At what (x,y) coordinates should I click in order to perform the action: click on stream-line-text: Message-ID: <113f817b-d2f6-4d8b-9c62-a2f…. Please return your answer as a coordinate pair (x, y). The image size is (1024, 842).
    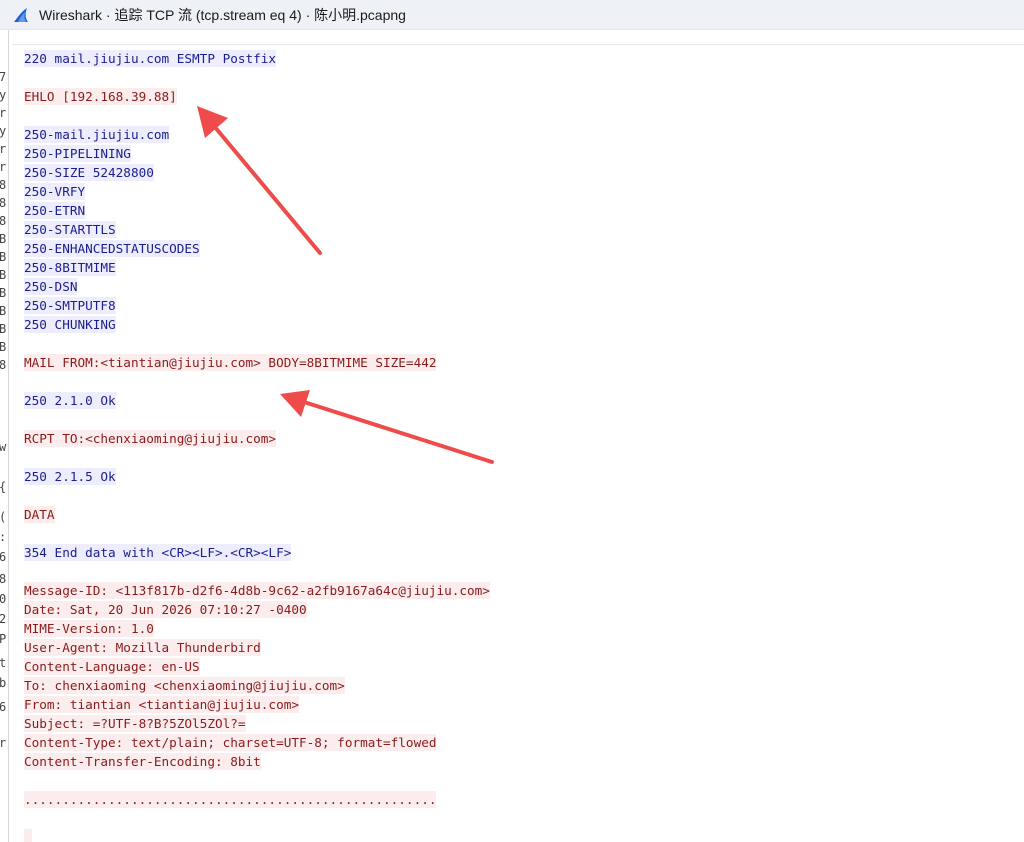
    Looking at the image, I should click on (257, 590).